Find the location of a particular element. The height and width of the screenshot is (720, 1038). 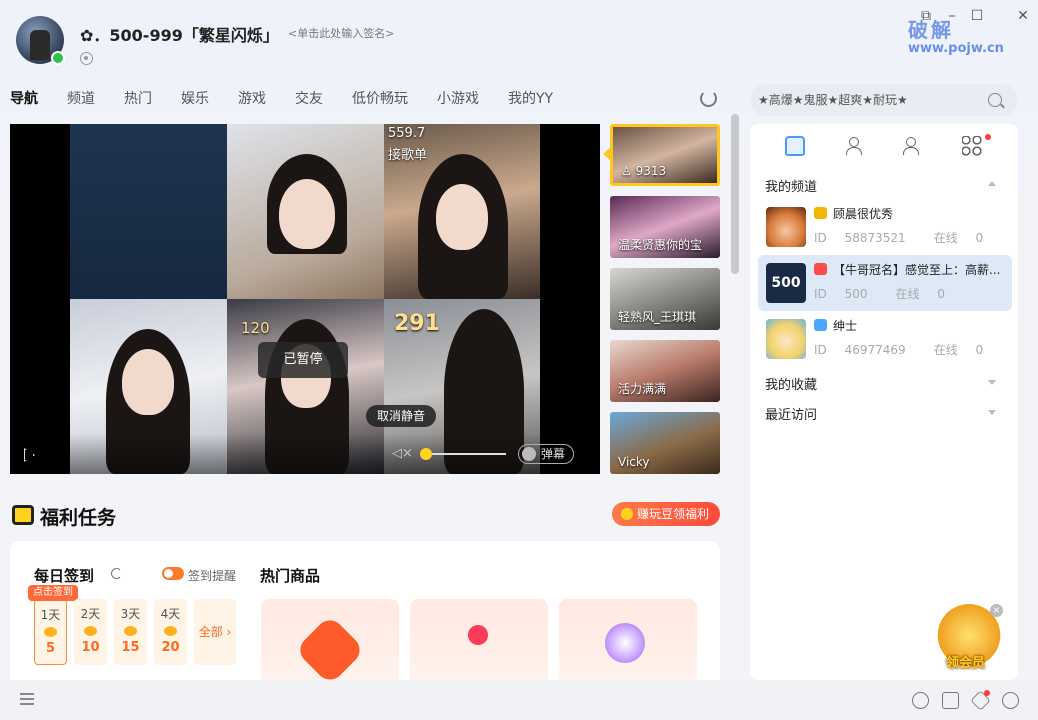

thumb-item: 轻熟风_王琪琪 is located at coordinates (665, 299).